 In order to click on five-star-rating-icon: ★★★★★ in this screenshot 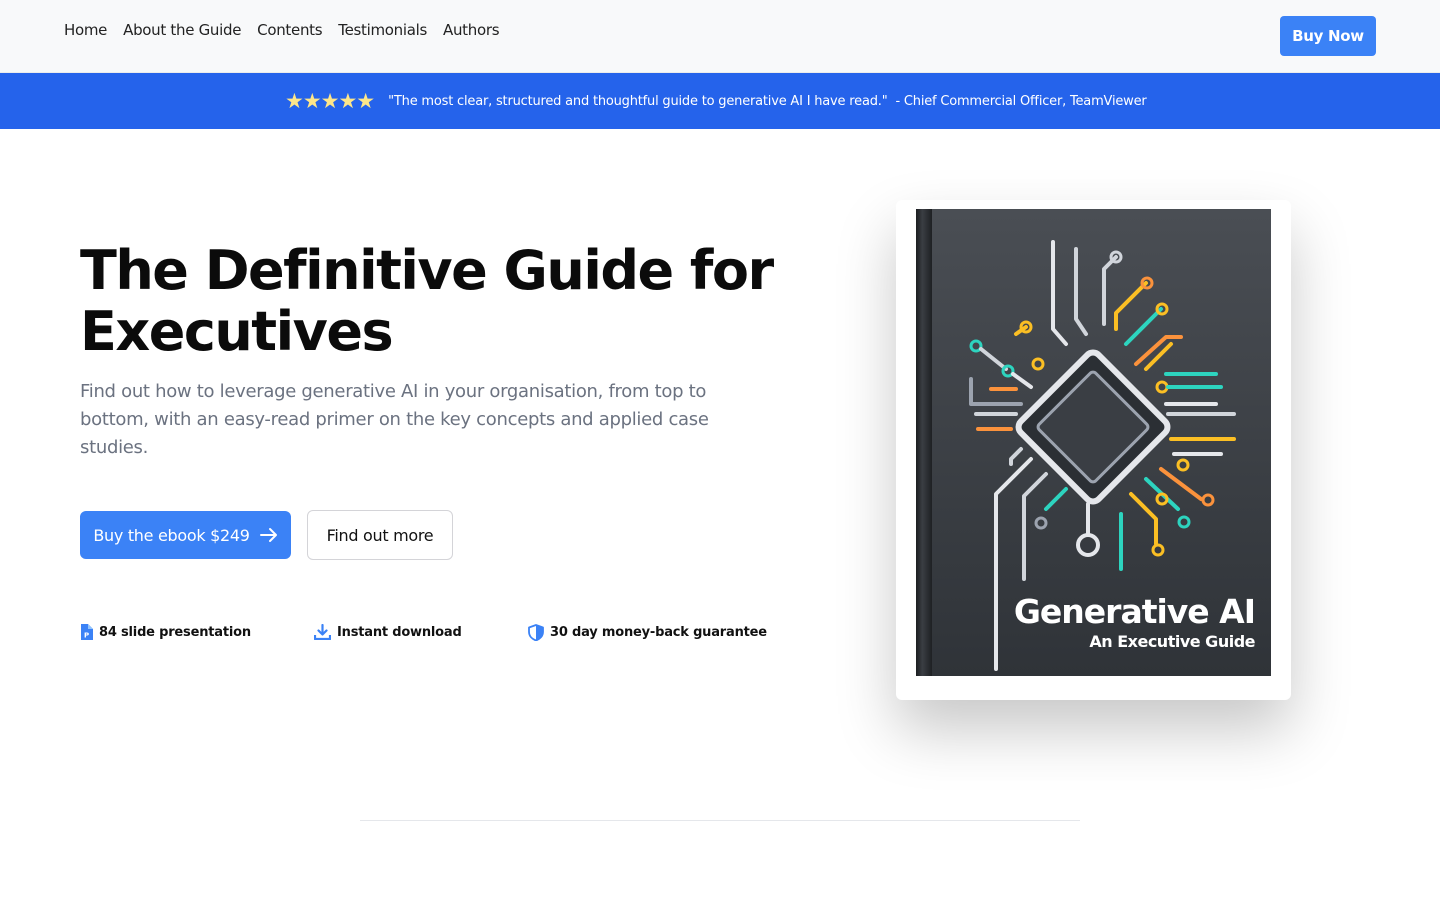, I will do `click(330, 101)`.